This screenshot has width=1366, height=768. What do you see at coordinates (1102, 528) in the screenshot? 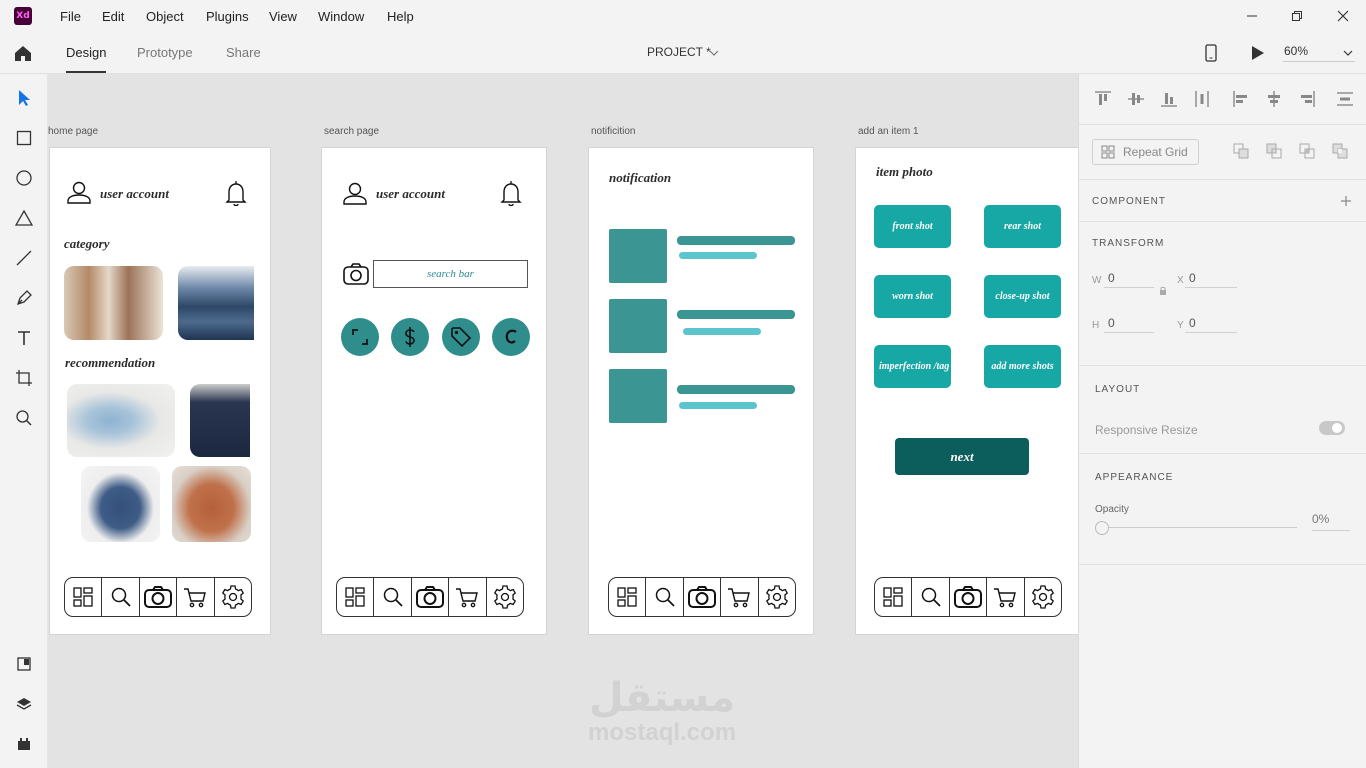
I see `opacity-slider-thumb` at bounding box center [1102, 528].